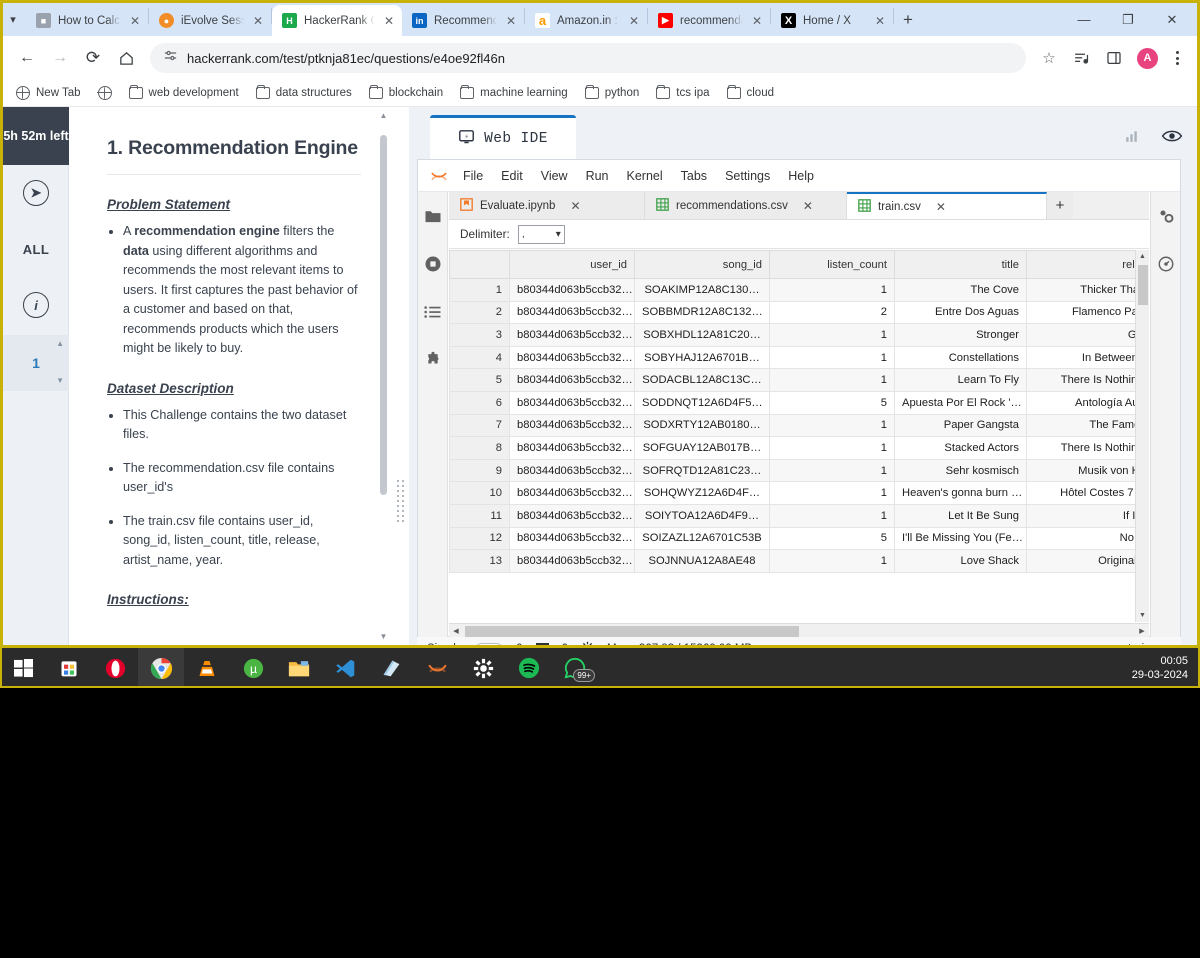 Image resolution: width=1200 pixels, height=958 pixels. Describe the element at coordinates (1172, 138) in the screenshot. I see `eye-icon` at that location.